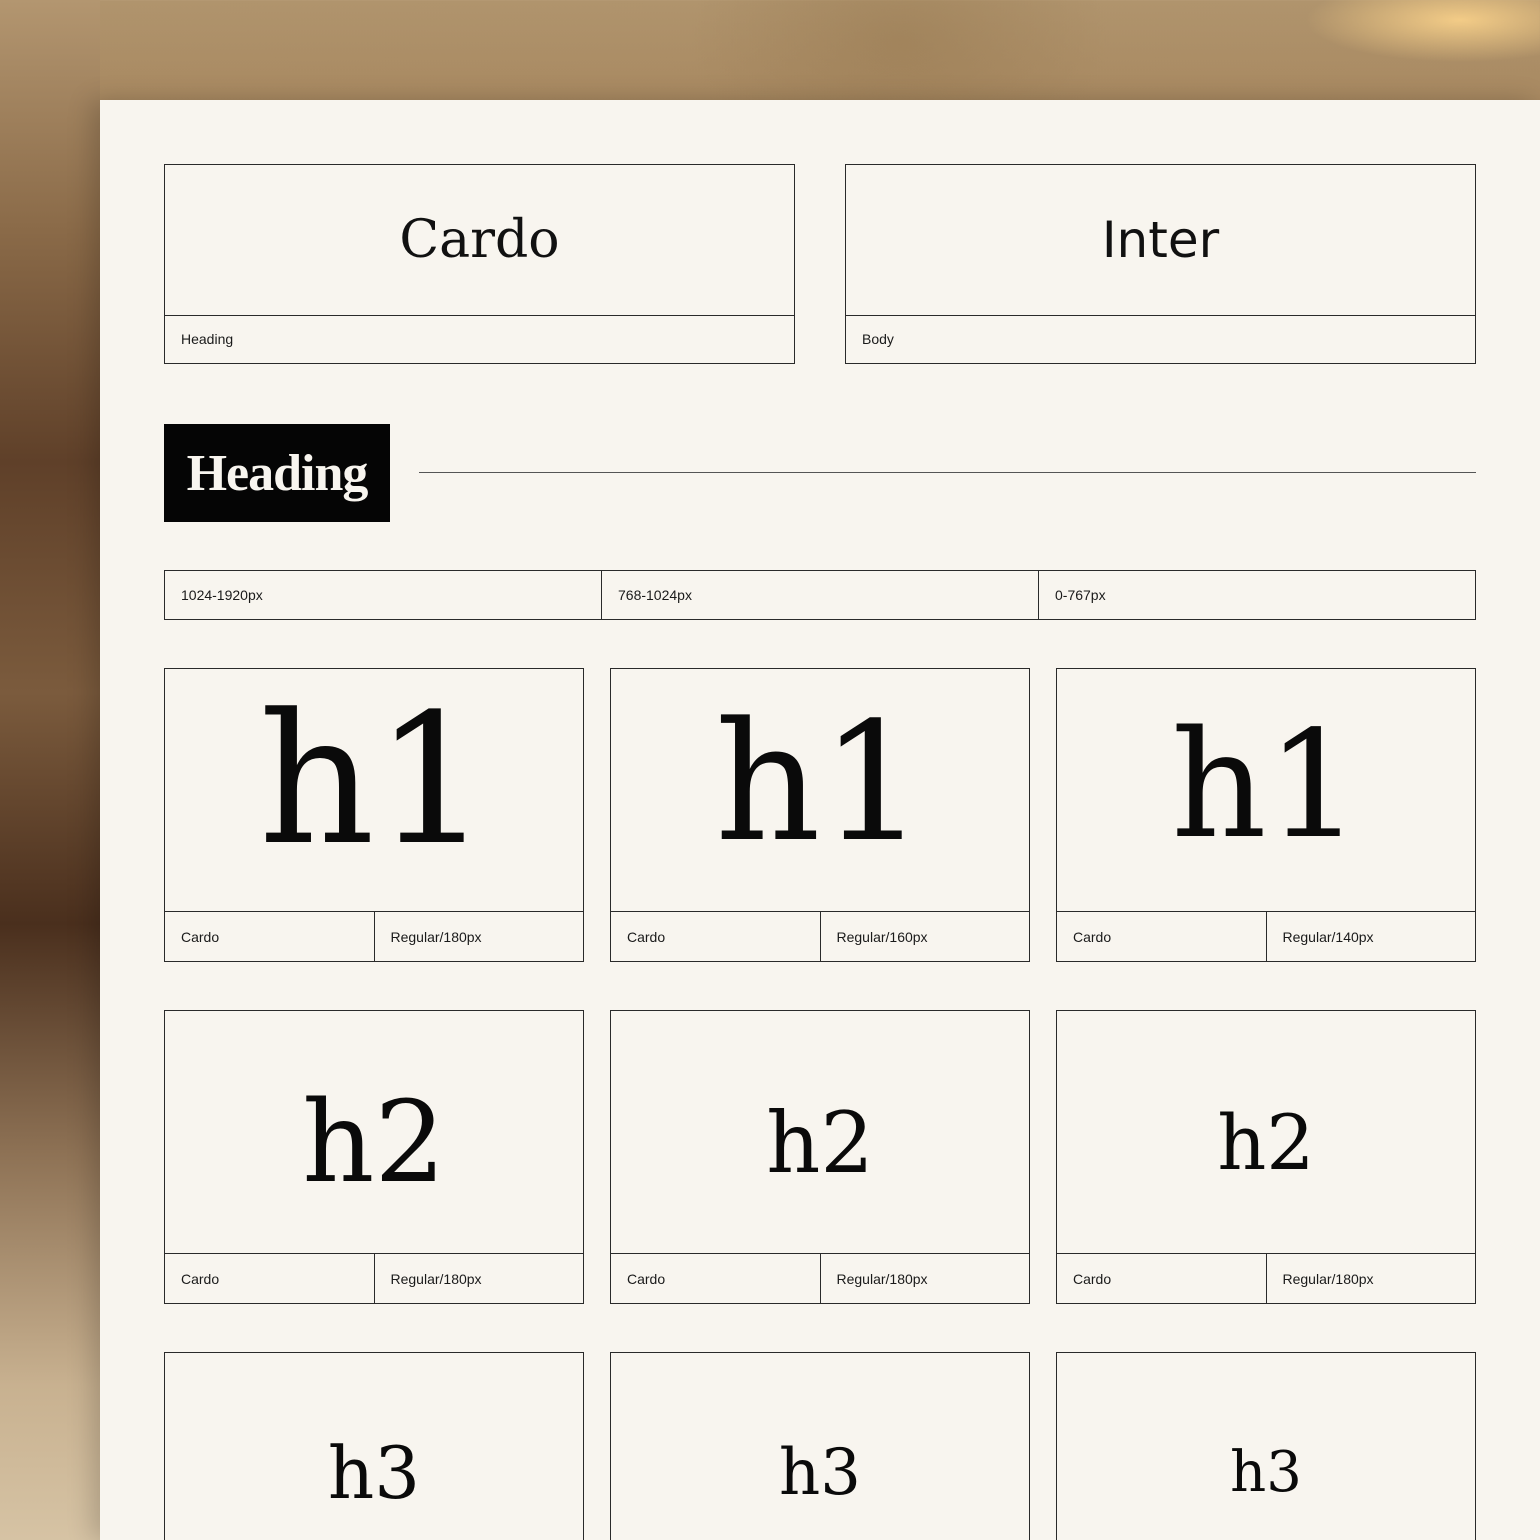 This screenshot has height=1540, width=1540. What do you see at coordinates (820, 782) in the screenshot?
I see `h1-tablet-sample: h1` at bounding box center [820, 782].